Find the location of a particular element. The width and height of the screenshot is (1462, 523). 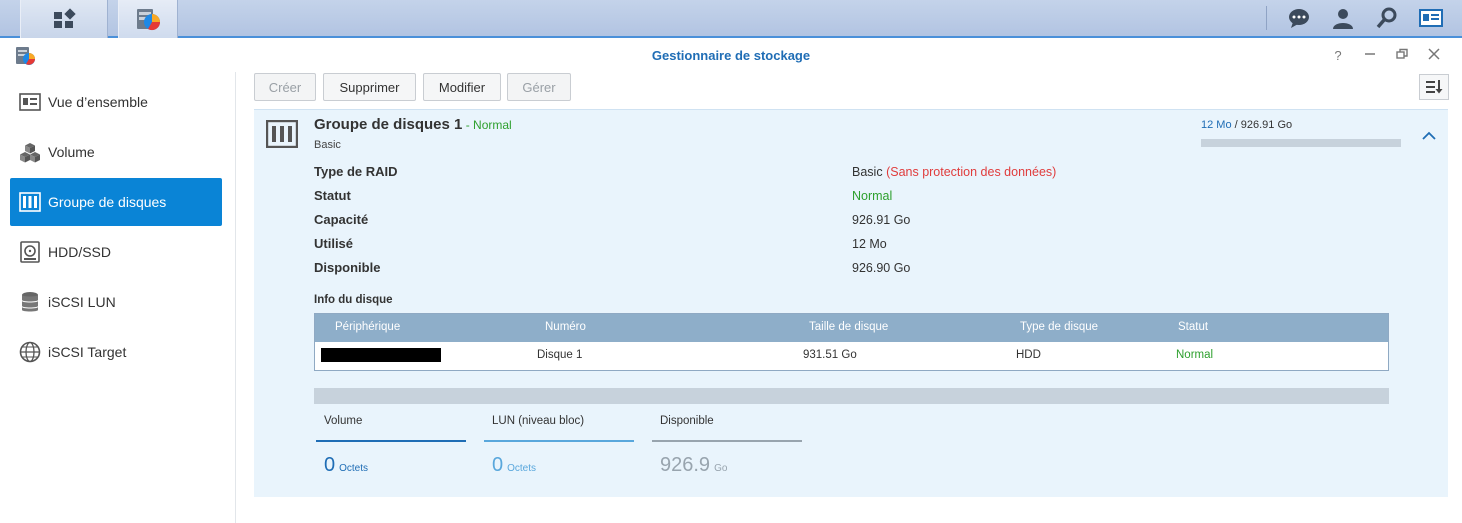

main-menu-button is located at coordinates (64, 19).